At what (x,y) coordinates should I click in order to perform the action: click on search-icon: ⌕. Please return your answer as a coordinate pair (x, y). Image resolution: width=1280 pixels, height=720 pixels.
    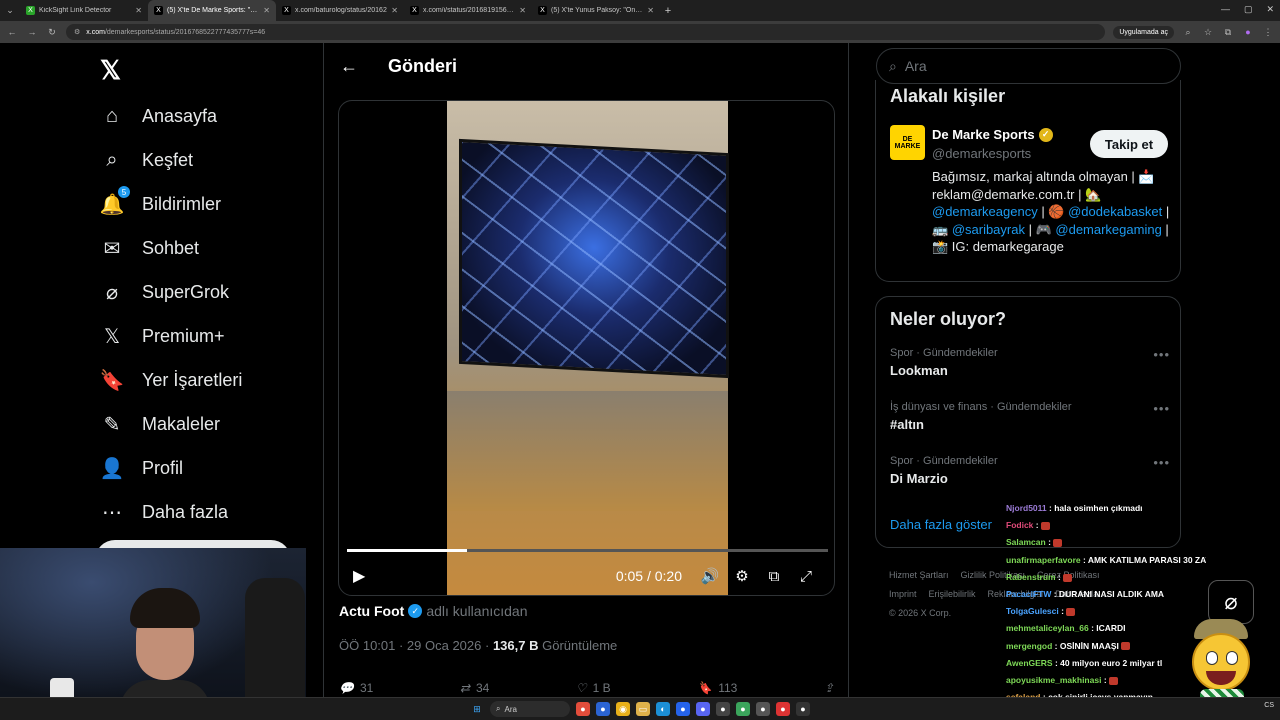
    Looking at the image, I should click on (112, 159).